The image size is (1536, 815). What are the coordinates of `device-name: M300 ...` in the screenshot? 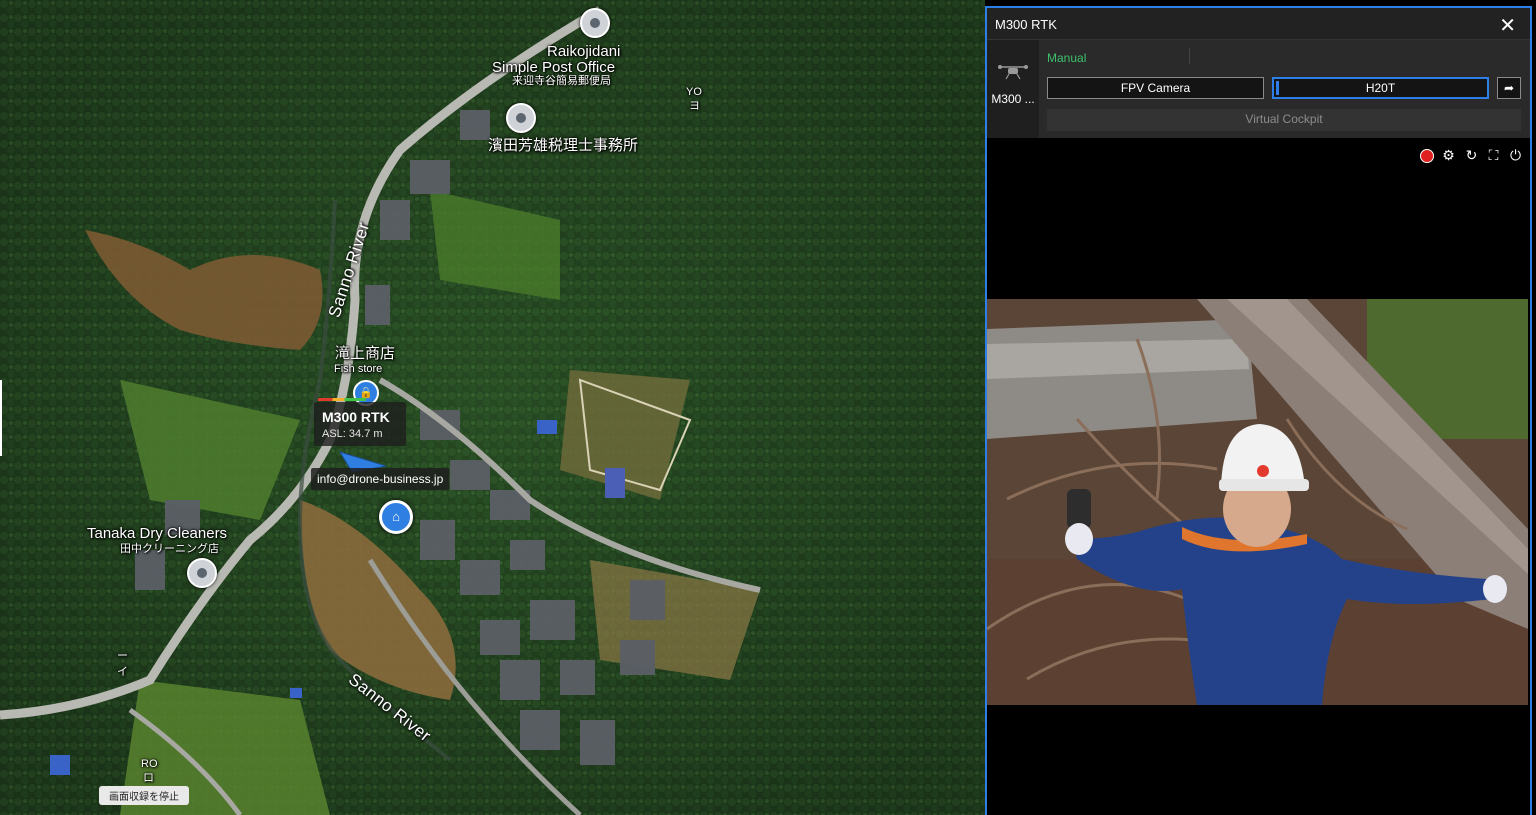 It's located at (1013, 99).